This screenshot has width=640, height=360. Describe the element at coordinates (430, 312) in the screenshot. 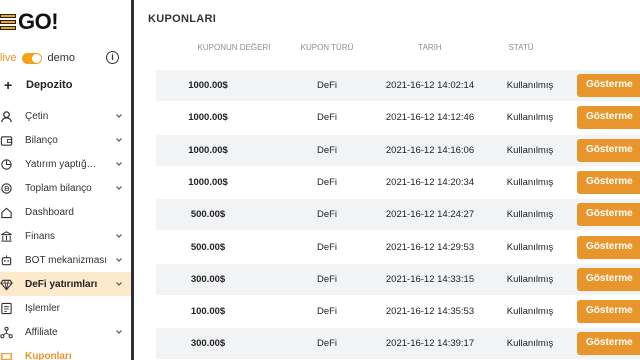

I see `coupon-date: 2021-16-12 14:35:53` at that location.